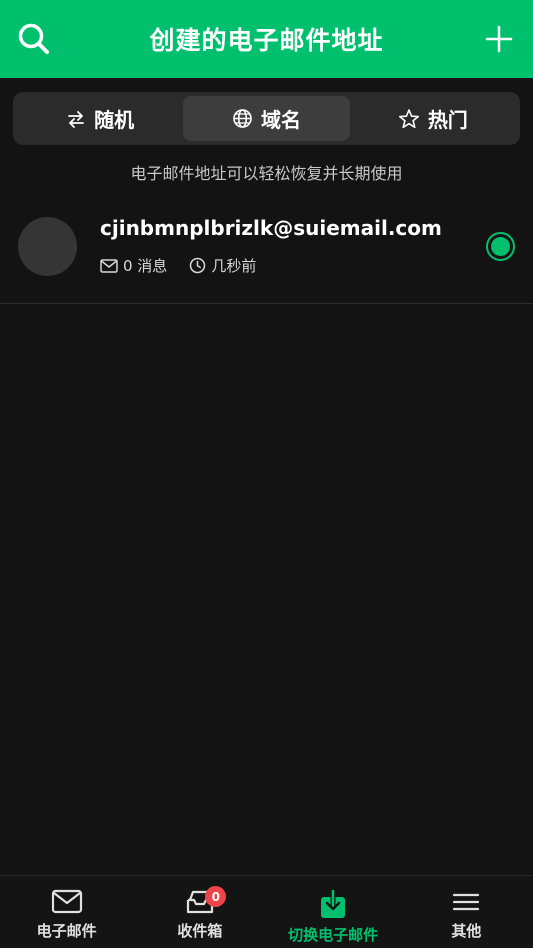 The height and width of the screenshot is (948, 533). I want to click on tab-popular: 热门, so click(433, 118).